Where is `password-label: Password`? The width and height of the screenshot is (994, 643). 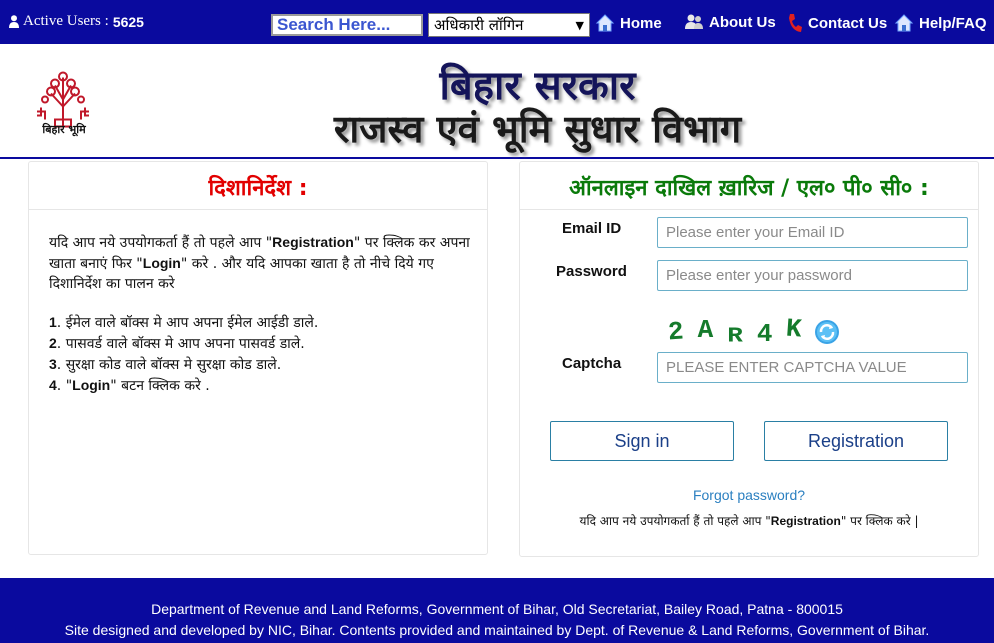 password-label: Password is located at coordinates (591, 271).